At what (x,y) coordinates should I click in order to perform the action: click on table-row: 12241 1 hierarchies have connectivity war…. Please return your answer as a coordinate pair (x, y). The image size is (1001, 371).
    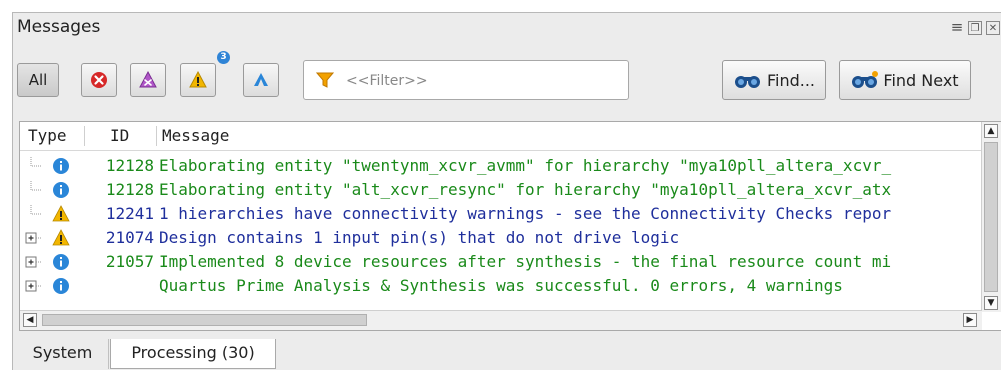
    Looking at the image, I should click on (501, 214).